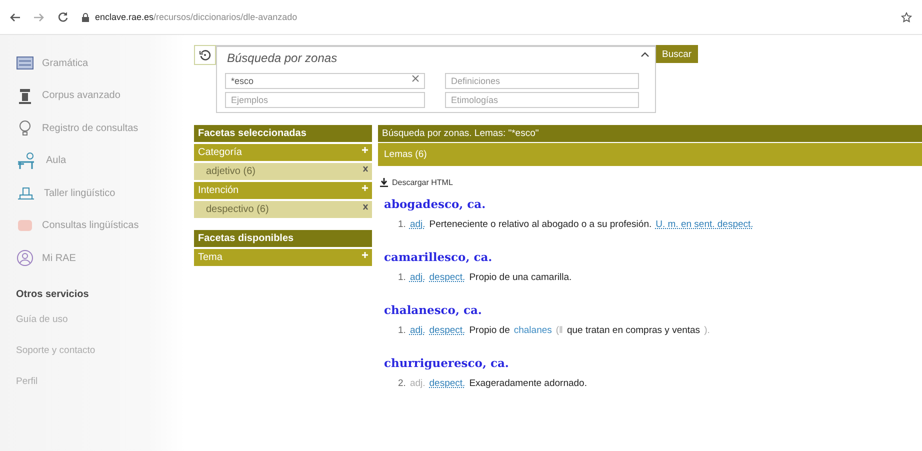 The width and height of the screenshot is (922, 451). What do you see at coordinates (520, 277) in the screenshot?
I see `definition-text: Propio de una camarilla.` at bounding box center [520, 277].